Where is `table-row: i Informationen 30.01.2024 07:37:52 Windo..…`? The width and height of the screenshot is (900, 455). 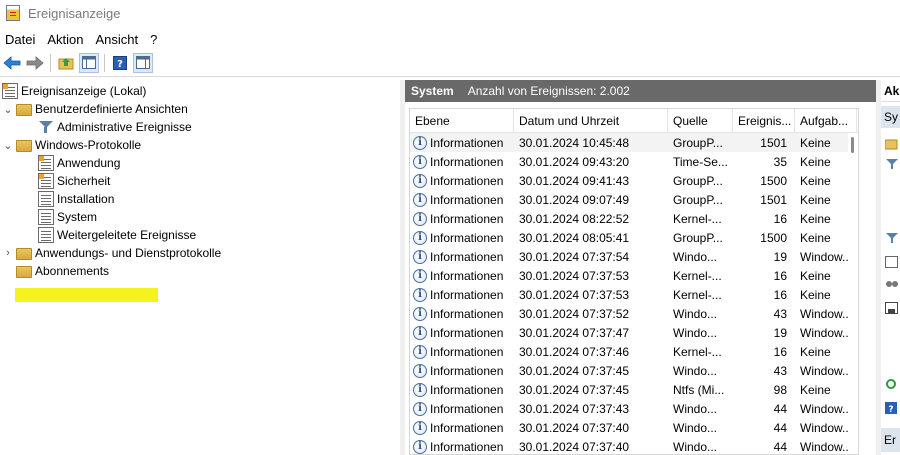
table-row: i Informationen 30.01.2024 07:37:52 Windo..… is located at coordinates (634, 313).